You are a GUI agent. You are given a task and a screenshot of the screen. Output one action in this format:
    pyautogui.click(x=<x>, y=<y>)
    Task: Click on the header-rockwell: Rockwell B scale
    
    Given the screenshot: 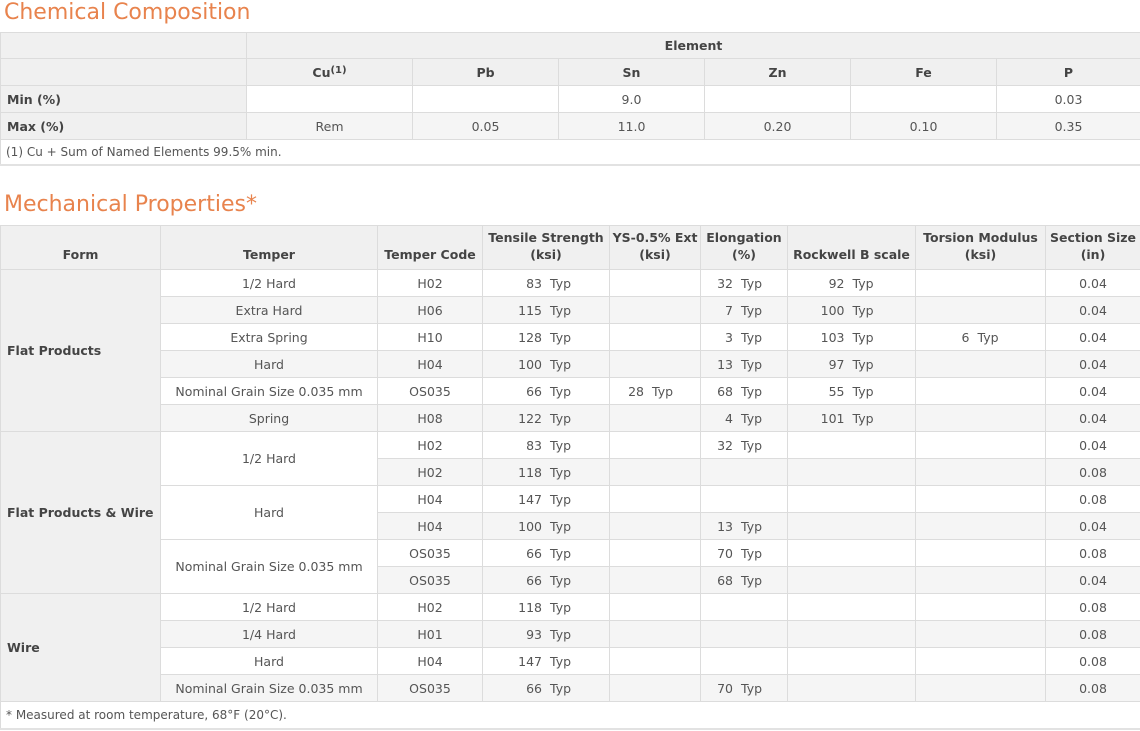 What is the action you would take?
    pyautogui.click(x=851, y=247)
    